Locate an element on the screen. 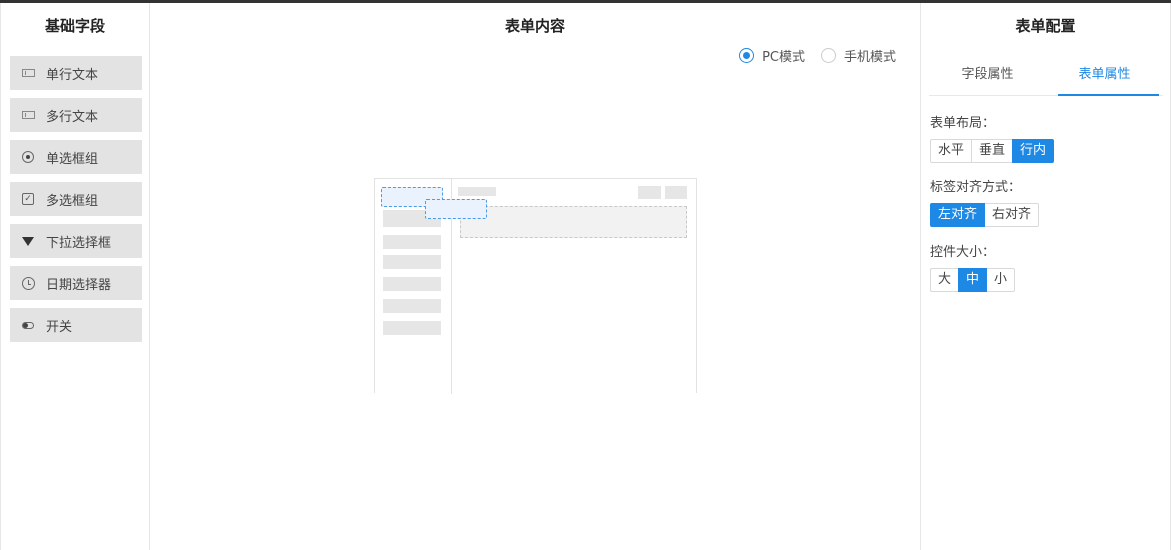  pc-mode-label: PC模式 is located at coordinates (783, 57).